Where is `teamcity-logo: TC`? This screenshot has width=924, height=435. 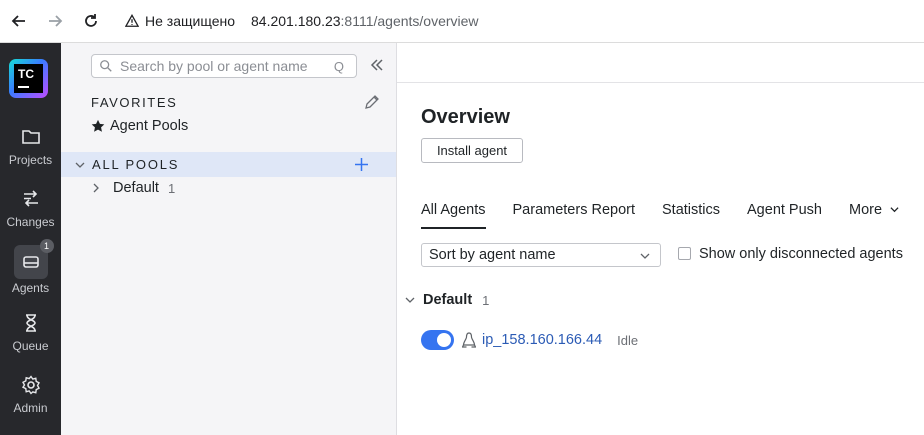
teamcity-logo: TC is located at coordinates (28, 78).